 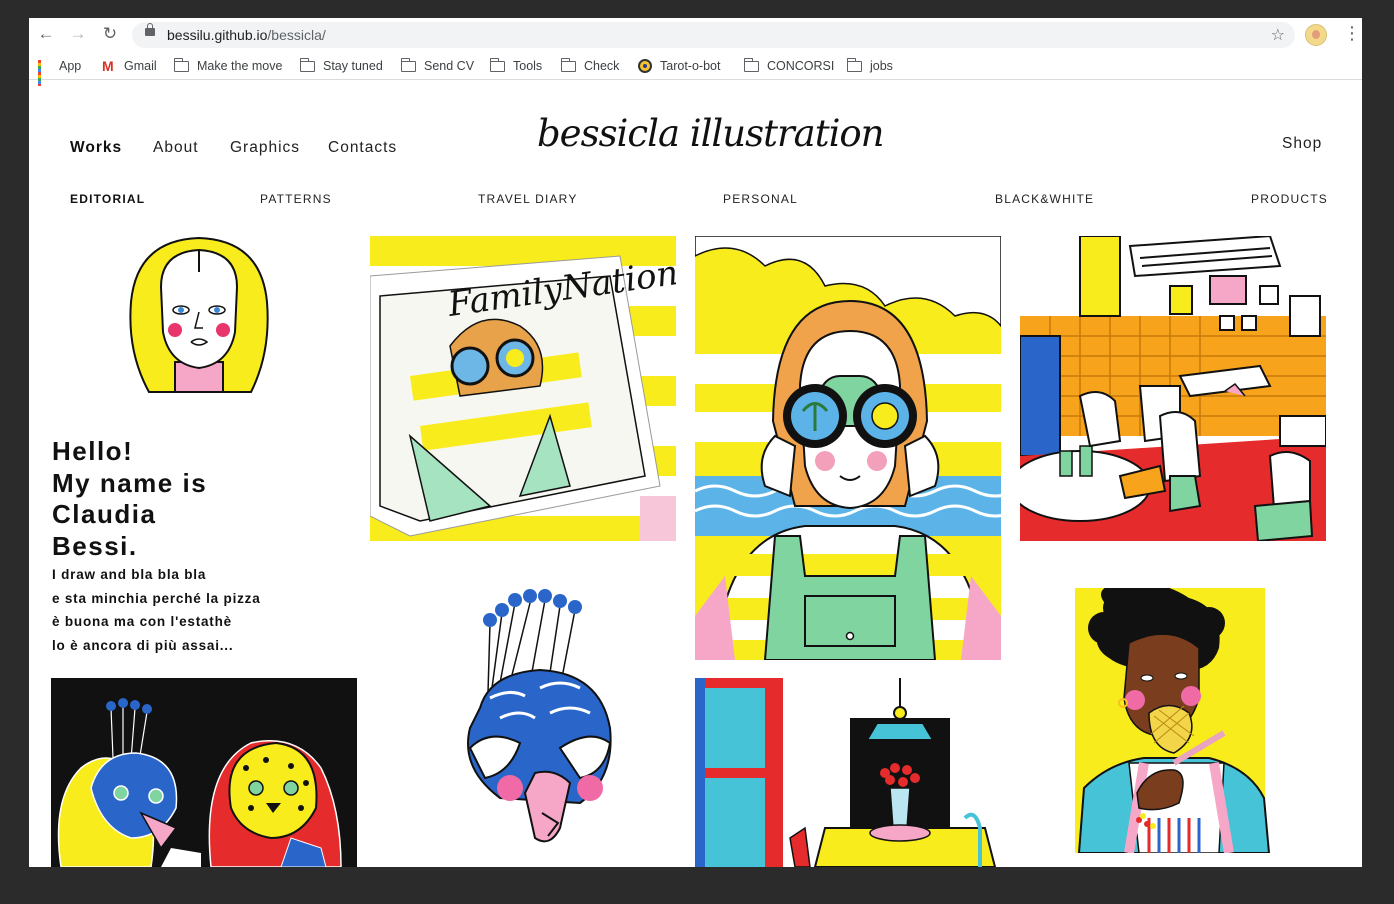 What do you see at coordinates (296, 35) in the screenshot?
I see `url-path: /bessicla/` at bounding box center [296, 35].